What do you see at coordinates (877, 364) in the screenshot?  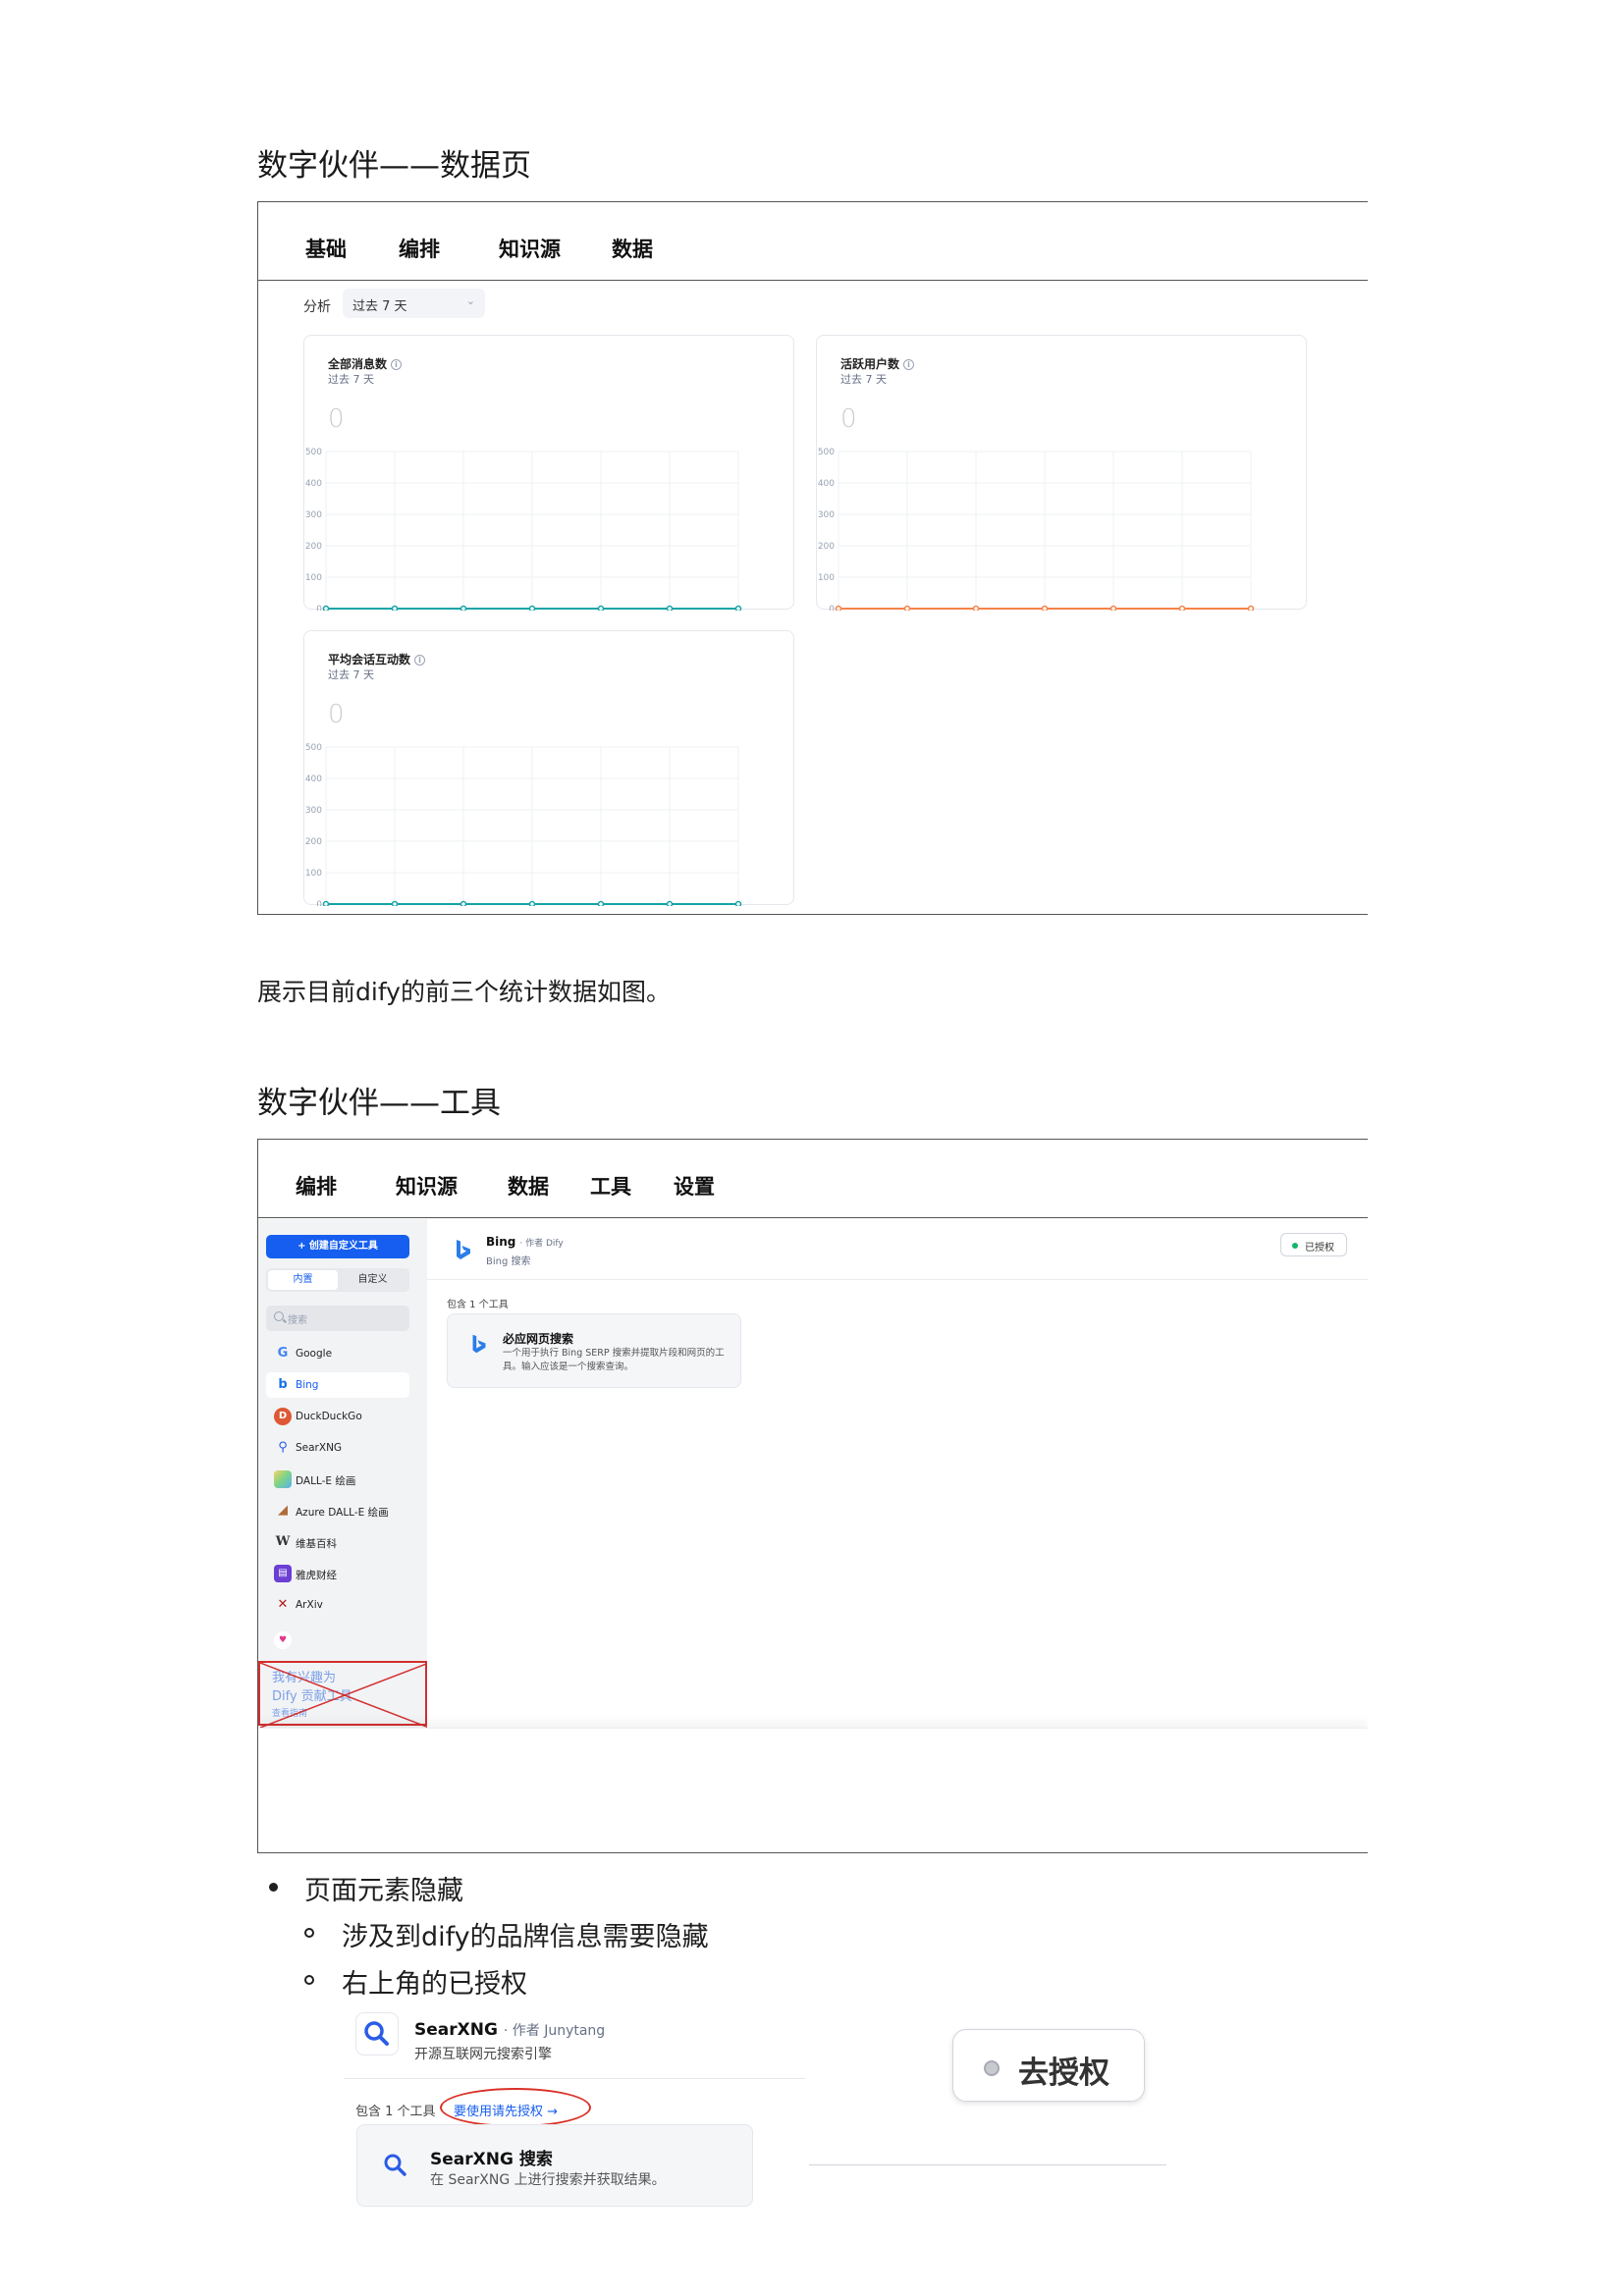 I see `chart-title: 活跃用户数 i` at bounding box center [877, 364].